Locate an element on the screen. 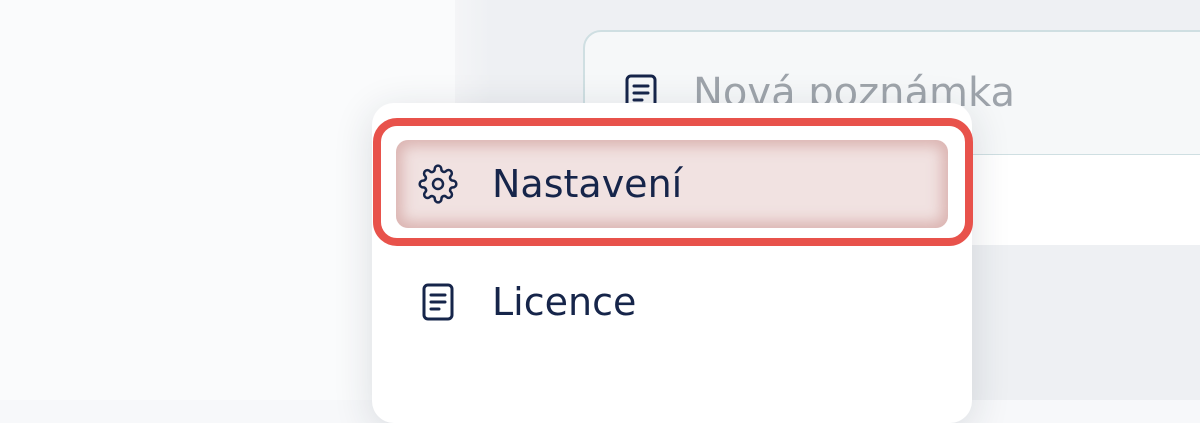 This screenshot has height=423, width=1200. menu-item-settings: Nastavení is located at coordinates (672, 184).